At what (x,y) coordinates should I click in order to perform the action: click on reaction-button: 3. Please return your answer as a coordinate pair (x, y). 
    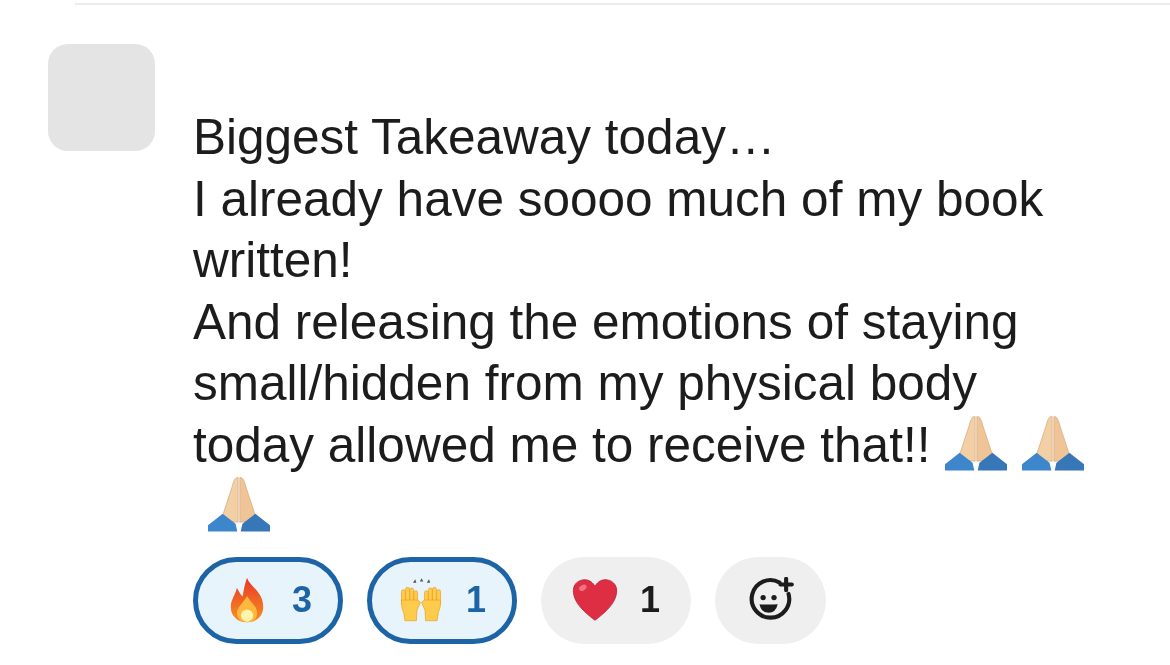
    Looking at the image, I should click on (268, 600).